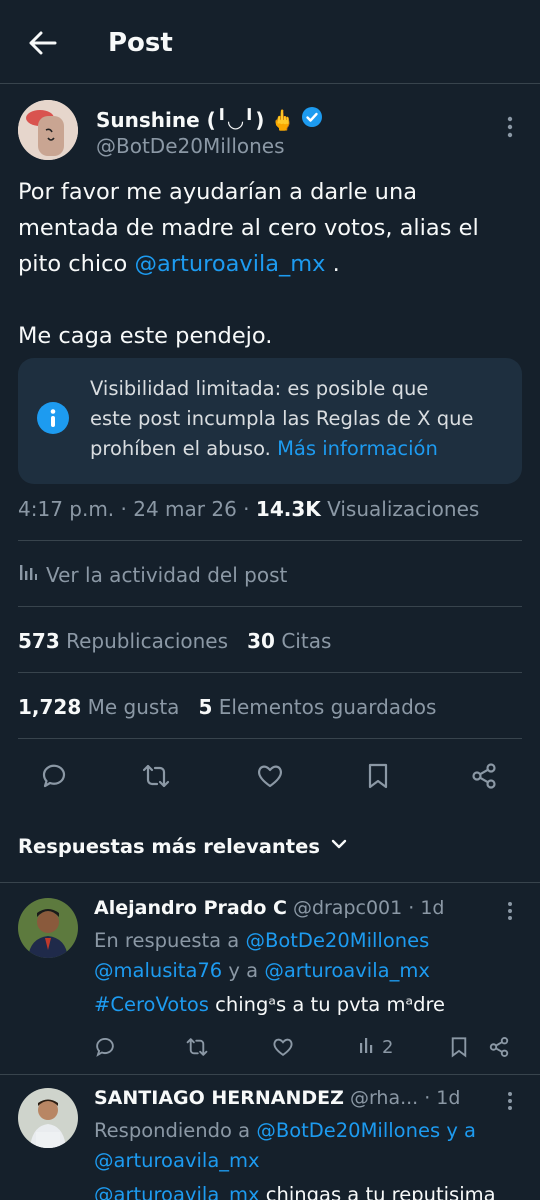 The width and height of the screenshot is (540, 1200). I want to click on repost-stats: 573 Republicaciones 30 Citas, so click(174, 641).